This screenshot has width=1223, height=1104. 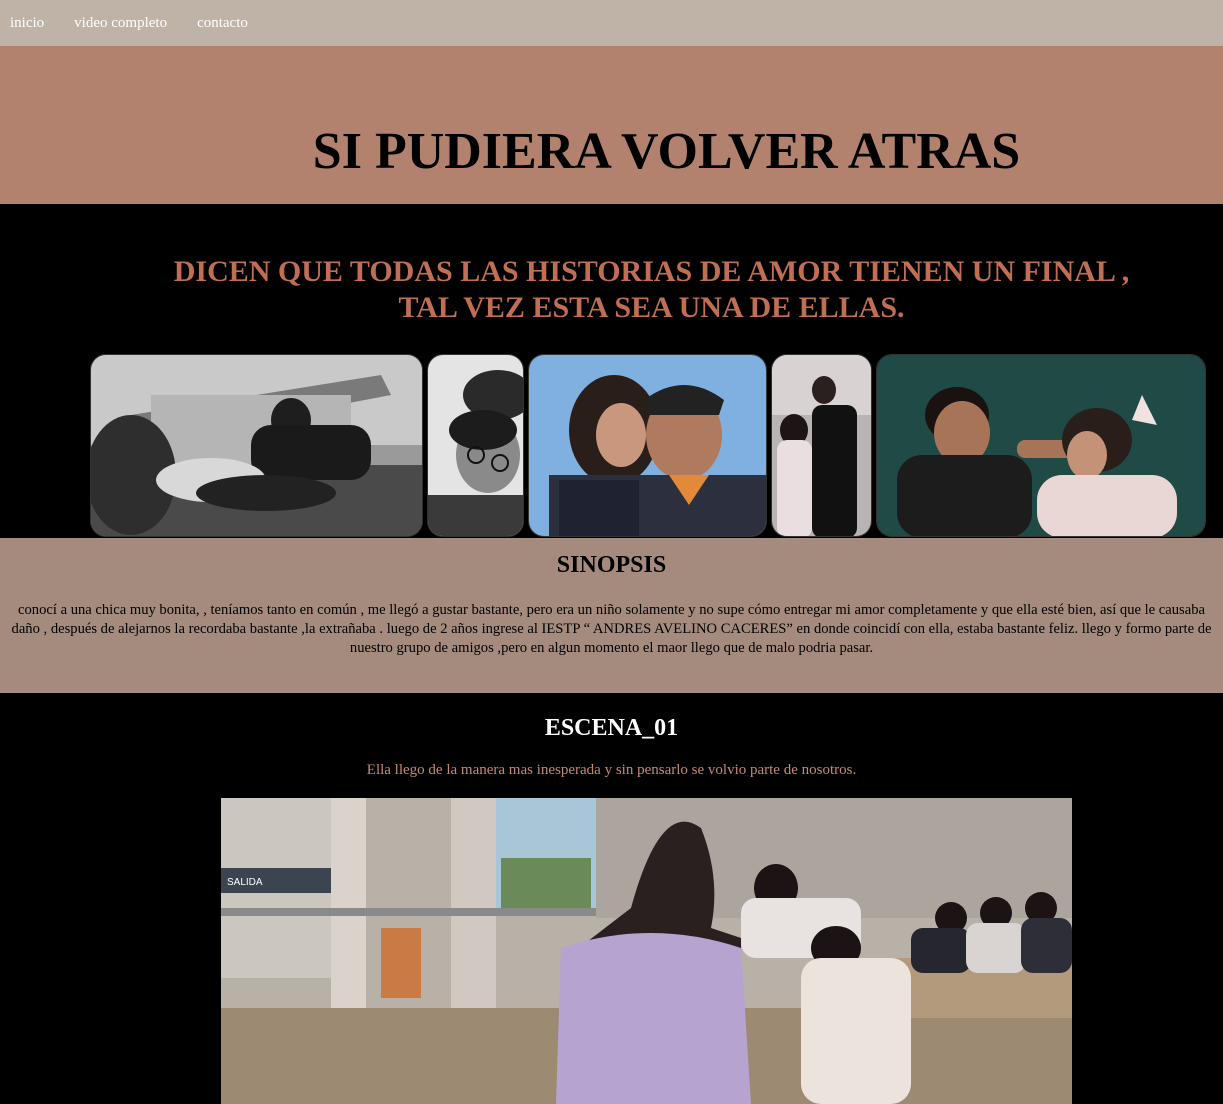 I want to click on salida-sign-text: SALIDA, so click(x=245, y=882).